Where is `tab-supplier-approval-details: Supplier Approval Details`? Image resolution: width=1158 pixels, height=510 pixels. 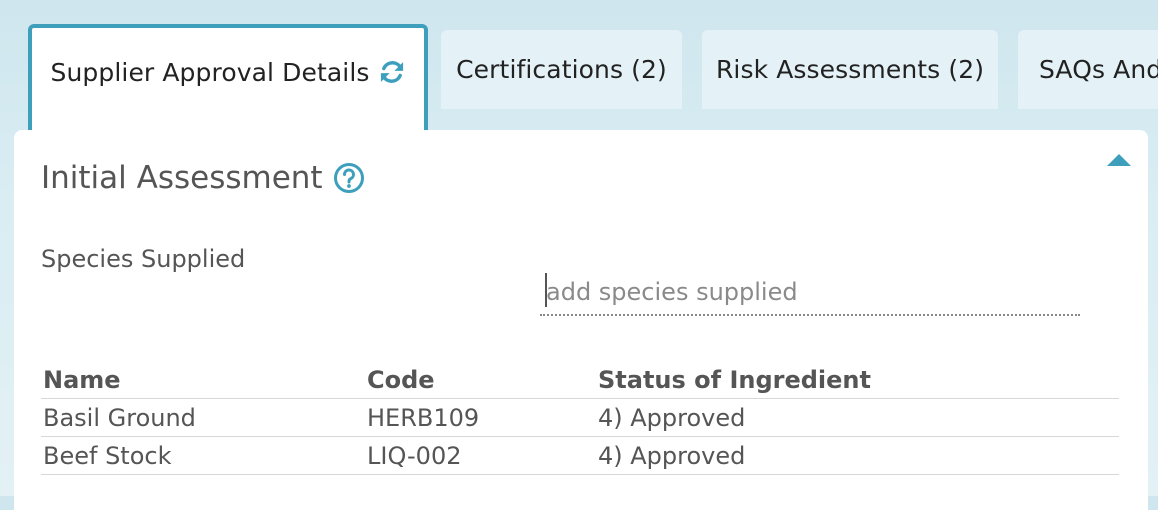
tab-supplier-approval-details: Supplier Approval Details is located at coordinates (228, 77).